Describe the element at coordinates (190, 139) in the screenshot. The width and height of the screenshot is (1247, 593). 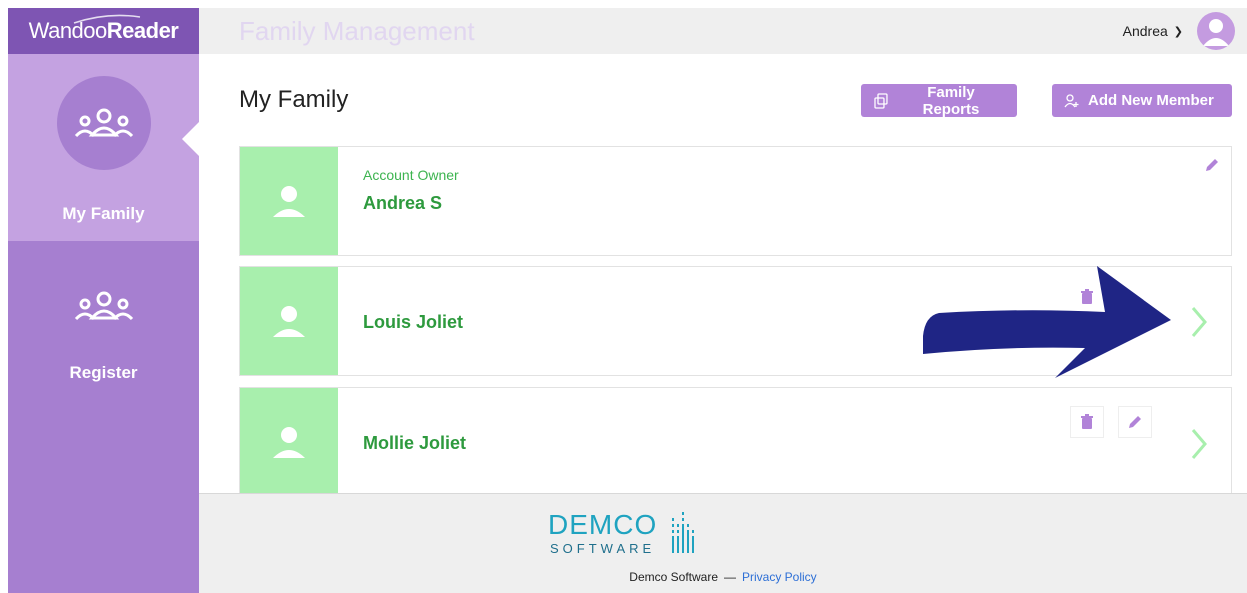
I see `active-indicator` at that location.